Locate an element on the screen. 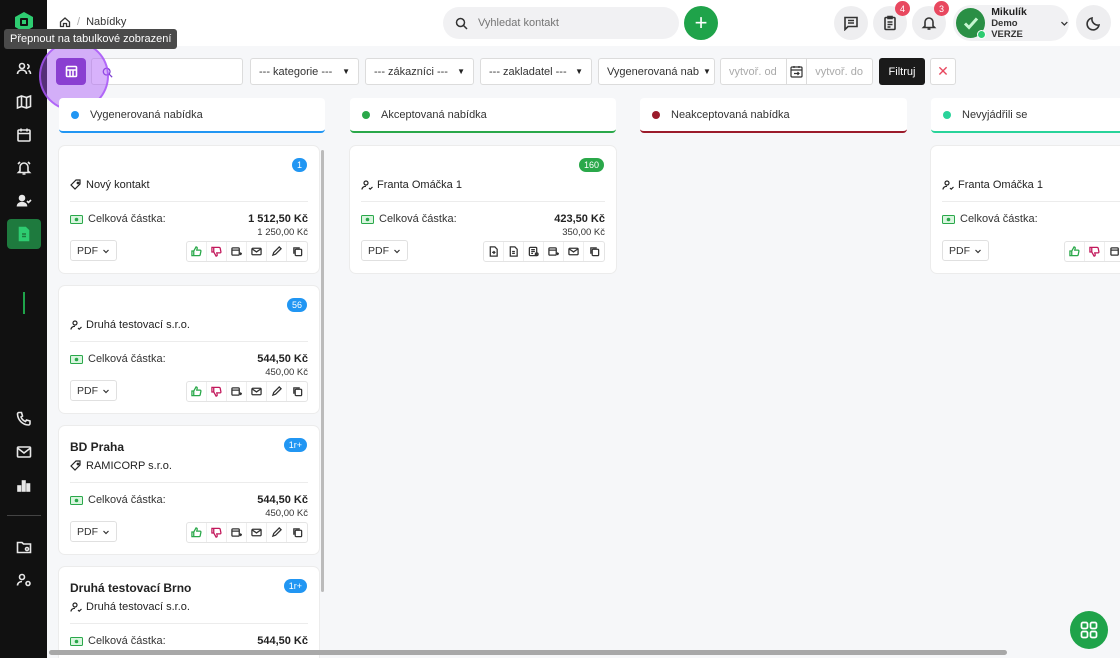  board-scrollbar is located at coordinates (528, 652).